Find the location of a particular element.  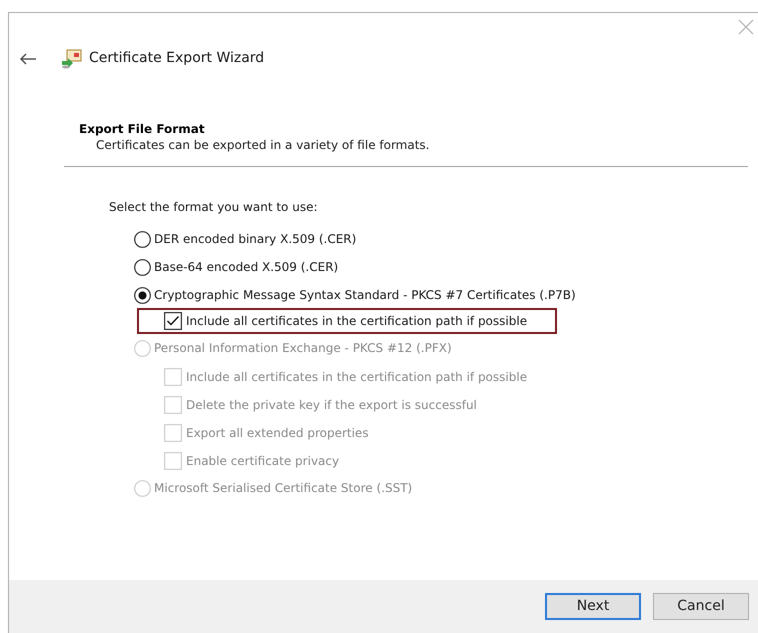

checkbox-label: Delete the private key if the export is successful is located at coordinates (331, 405).